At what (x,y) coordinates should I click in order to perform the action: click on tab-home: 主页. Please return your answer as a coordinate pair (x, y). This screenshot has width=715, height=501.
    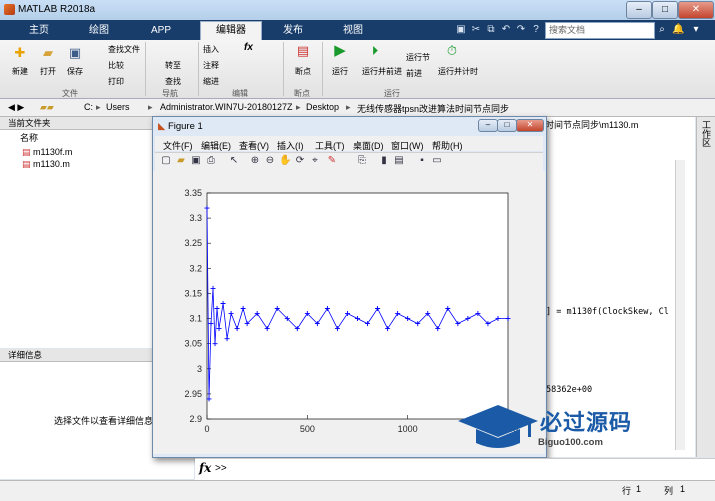
    Looking at the image, I should click on (39, 31).